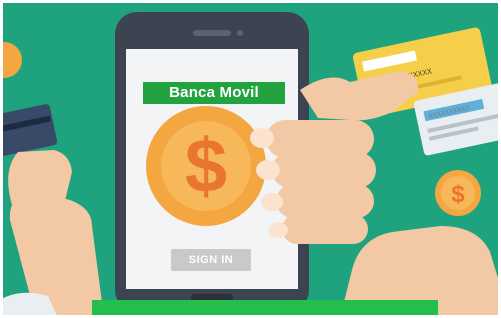  Describe the element at coordinates (211, 260) in the screenshot. I see `sign-in-button: SIGN IN` at that location.